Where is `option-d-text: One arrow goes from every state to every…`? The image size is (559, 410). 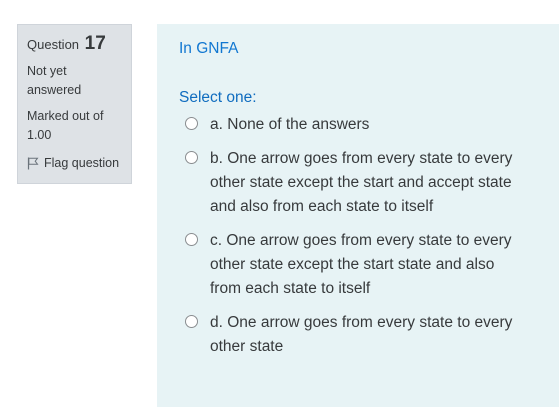
option-d-text: One arrow goes from every state to every… is located at coordinates (361, 334).